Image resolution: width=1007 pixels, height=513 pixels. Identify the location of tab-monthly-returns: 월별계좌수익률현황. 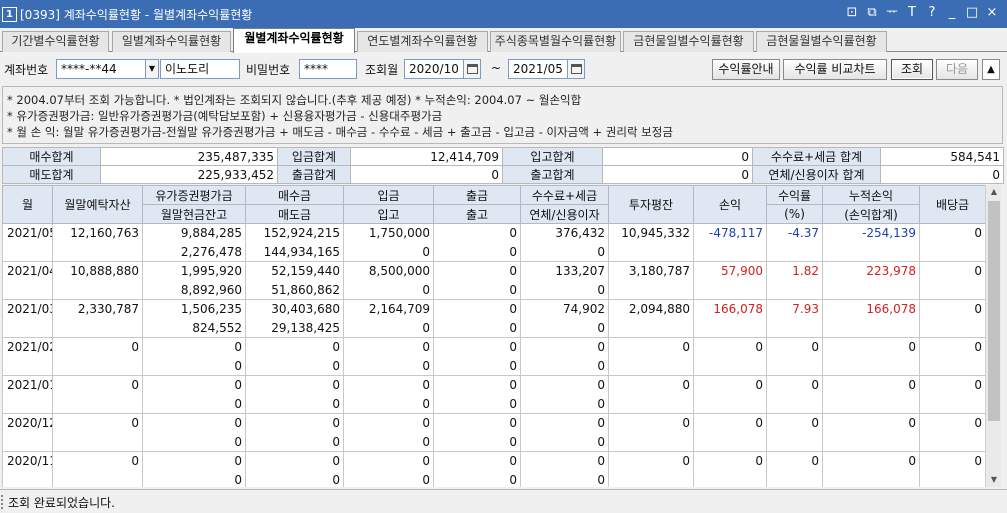
(294, 40).